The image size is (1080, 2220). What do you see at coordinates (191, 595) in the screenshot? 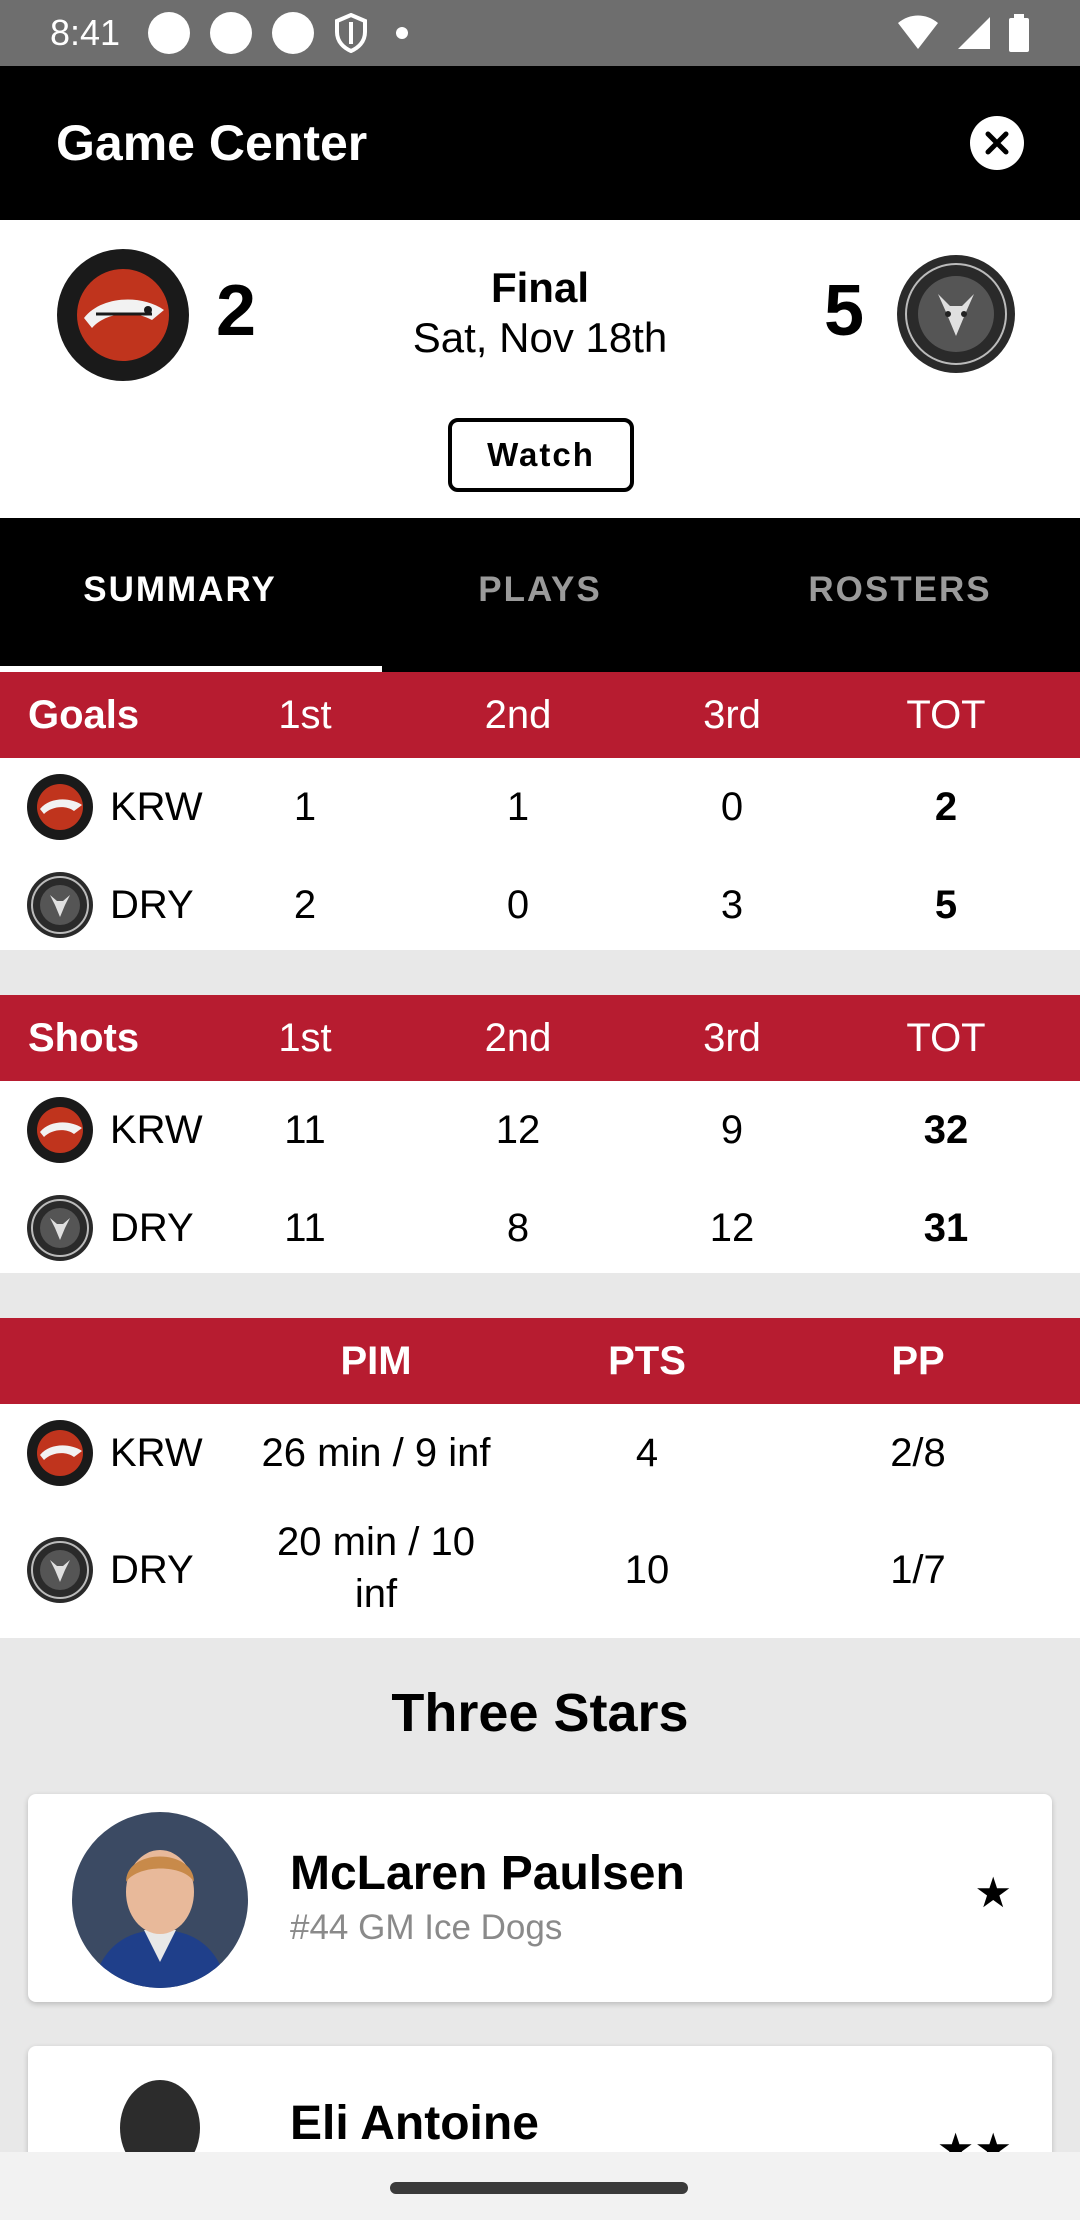
I see `tab-summary: SUMMARY` at bounding box center [191, 595].